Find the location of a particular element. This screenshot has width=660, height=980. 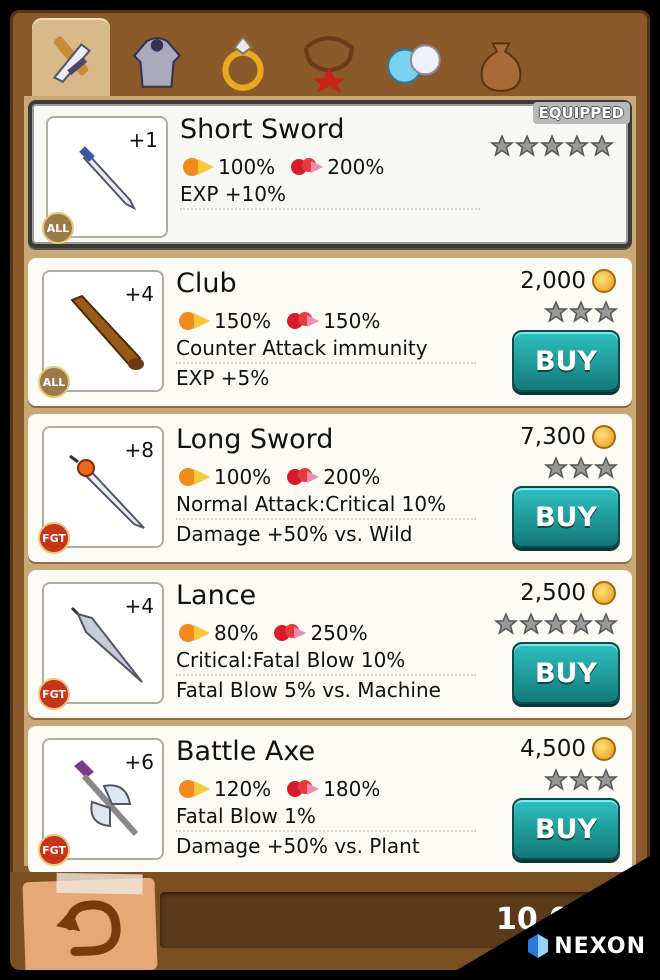

tab-armor is located at coordinates (157, 64).